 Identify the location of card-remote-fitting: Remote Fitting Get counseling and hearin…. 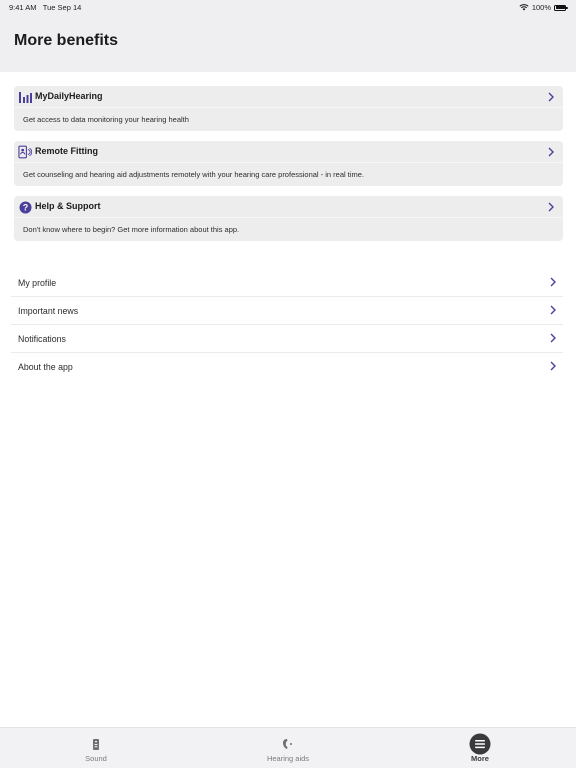
(288, 163).